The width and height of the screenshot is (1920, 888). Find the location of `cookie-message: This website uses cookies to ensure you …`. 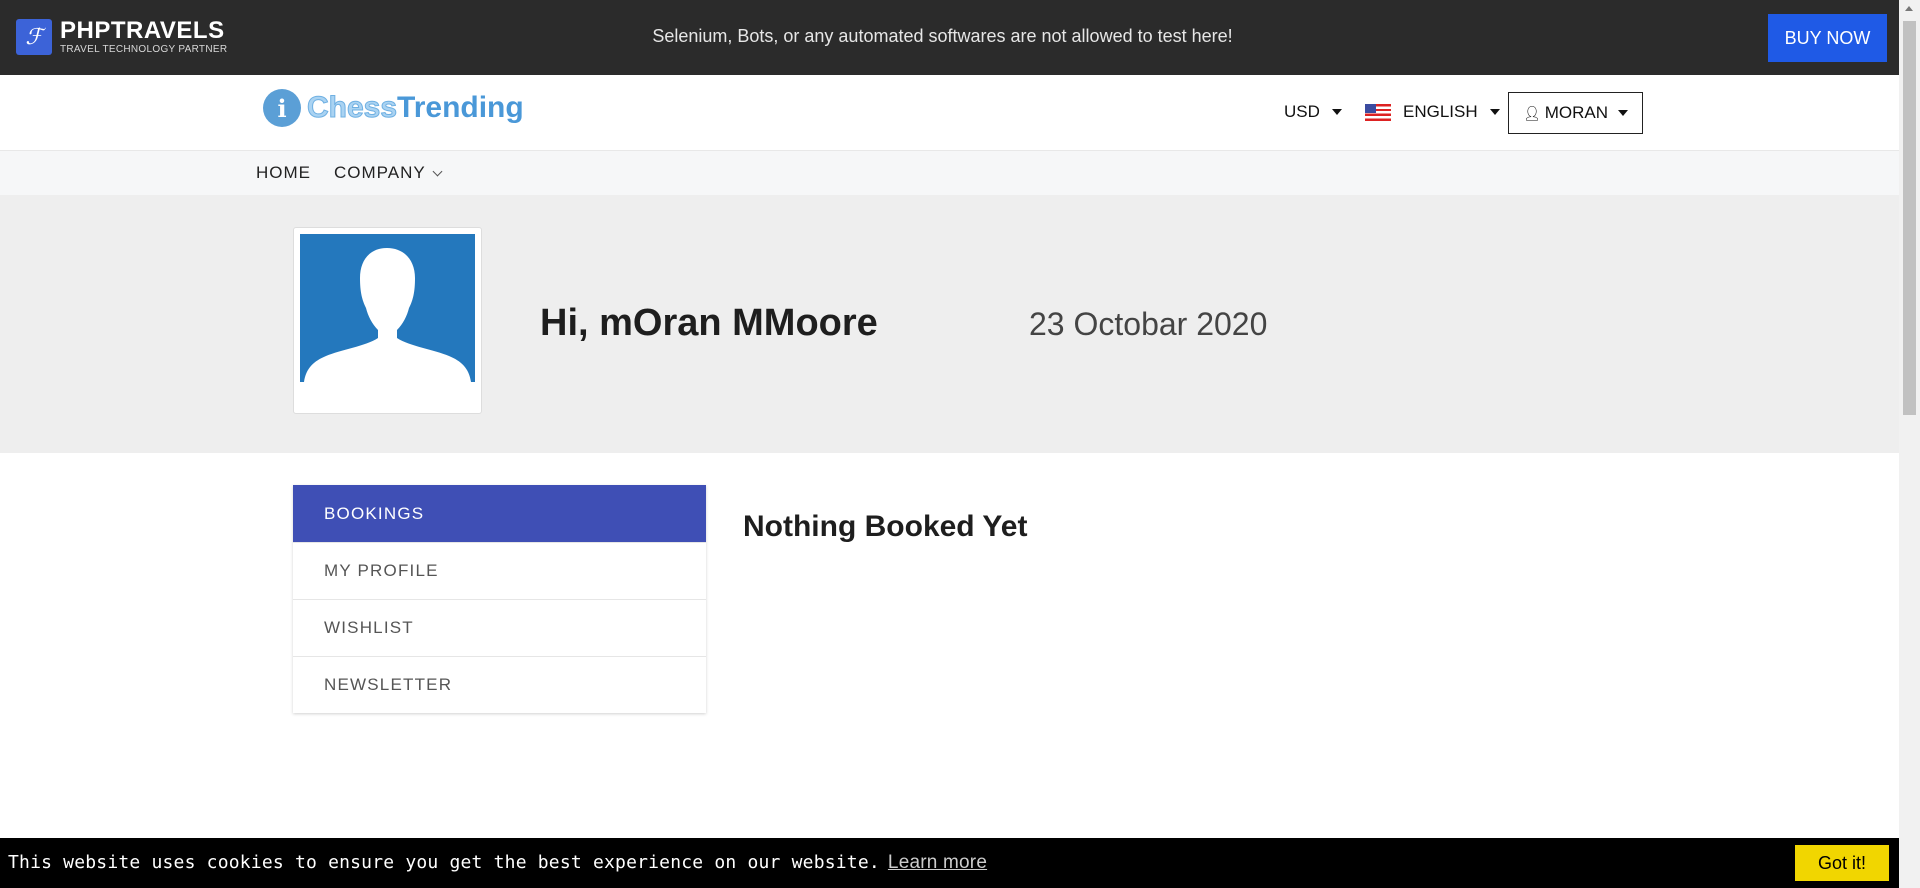

cookie-message: This website uses cookies to ensure you … is located at coordinates (444, 862).